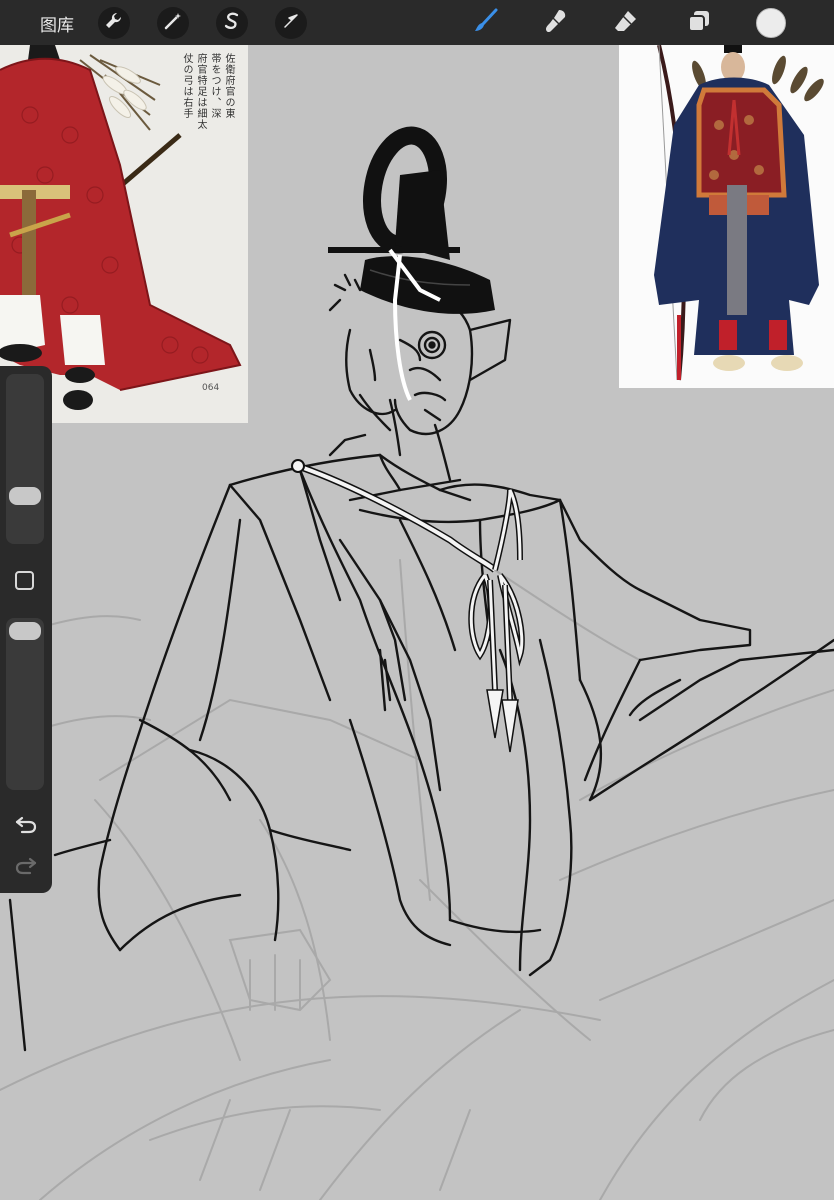  What do you see at coordinates (228, 86) in the screenshot?
I see `page-text-column: 佐衛府官の東` at bounding box center [228, 86].